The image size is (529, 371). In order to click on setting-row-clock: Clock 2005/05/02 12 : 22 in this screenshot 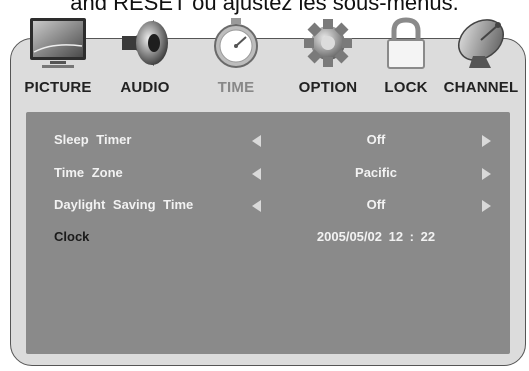, I will do `click(268, 239)`.